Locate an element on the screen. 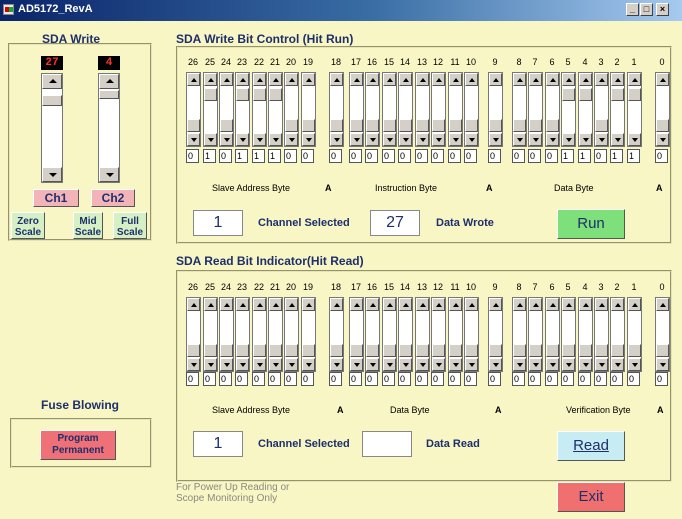  maximize-button: □ is located at coordinates (646, 9).